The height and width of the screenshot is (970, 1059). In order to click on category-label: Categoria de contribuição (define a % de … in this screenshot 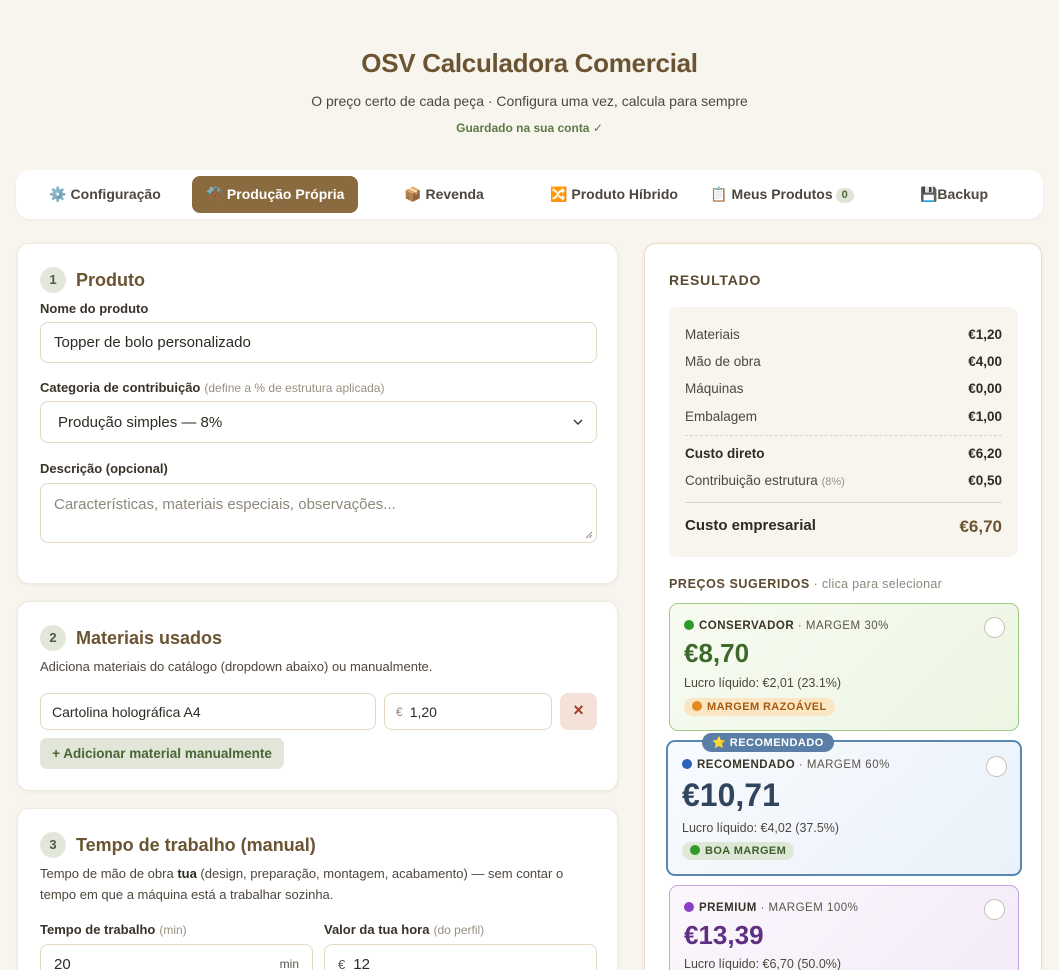, I will do `click(212, 387)`.